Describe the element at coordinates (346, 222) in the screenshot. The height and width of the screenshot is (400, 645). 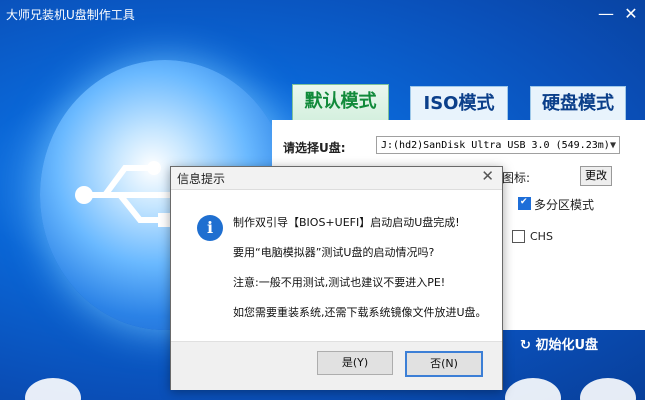
I see `dialog-message-line: 制作双引导【BIOS+UEFI】启动启动U盘完成!` at that location.